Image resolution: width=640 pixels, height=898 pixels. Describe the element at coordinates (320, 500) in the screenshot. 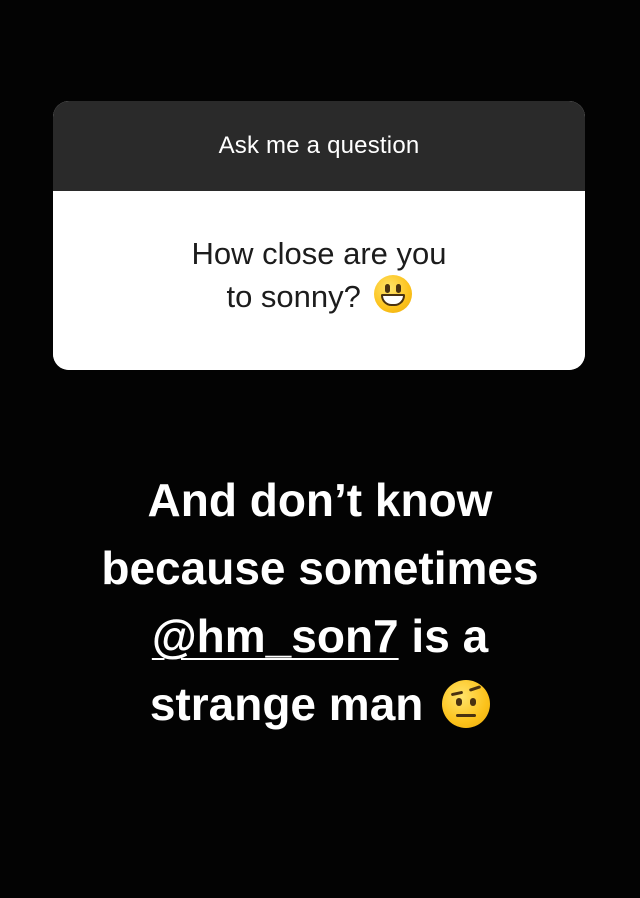

I see `caption-line-1: And don’t know` at that location.